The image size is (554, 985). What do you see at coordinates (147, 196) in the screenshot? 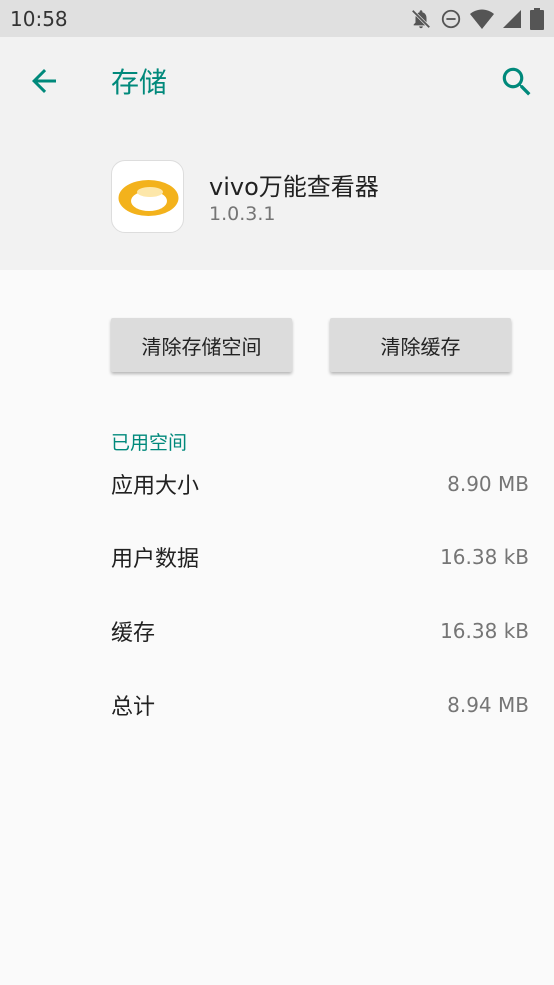
I see `vivo-viewer-app-icon` at bounding box center [147, 196].